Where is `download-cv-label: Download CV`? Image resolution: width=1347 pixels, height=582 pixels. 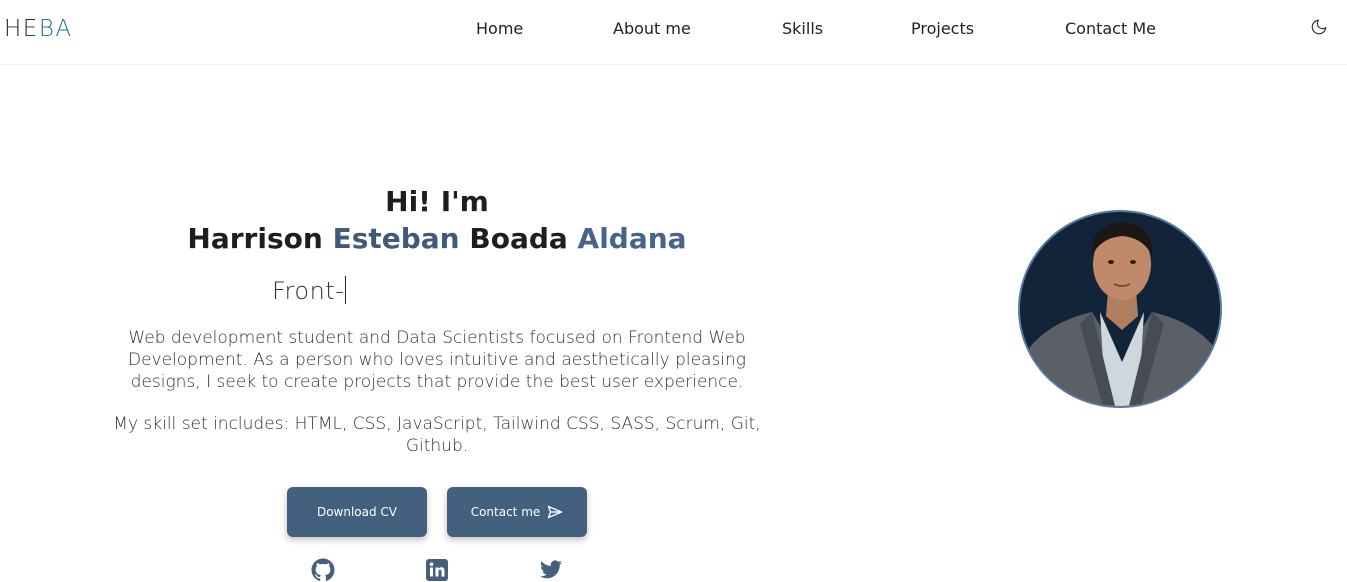 download-cv-label: Download CV is located at coordinates (357, 512).